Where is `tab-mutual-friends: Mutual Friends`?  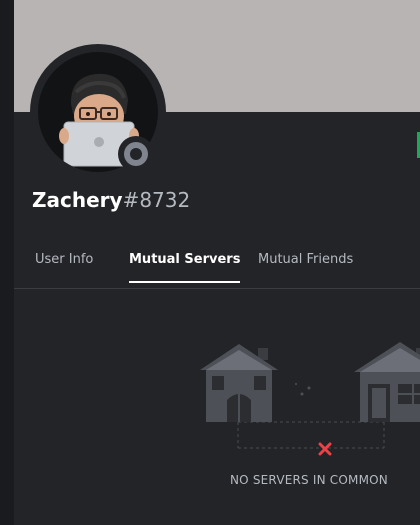
tab-mutual-friends: Mutual Friends is located at coordinates (305, 266).